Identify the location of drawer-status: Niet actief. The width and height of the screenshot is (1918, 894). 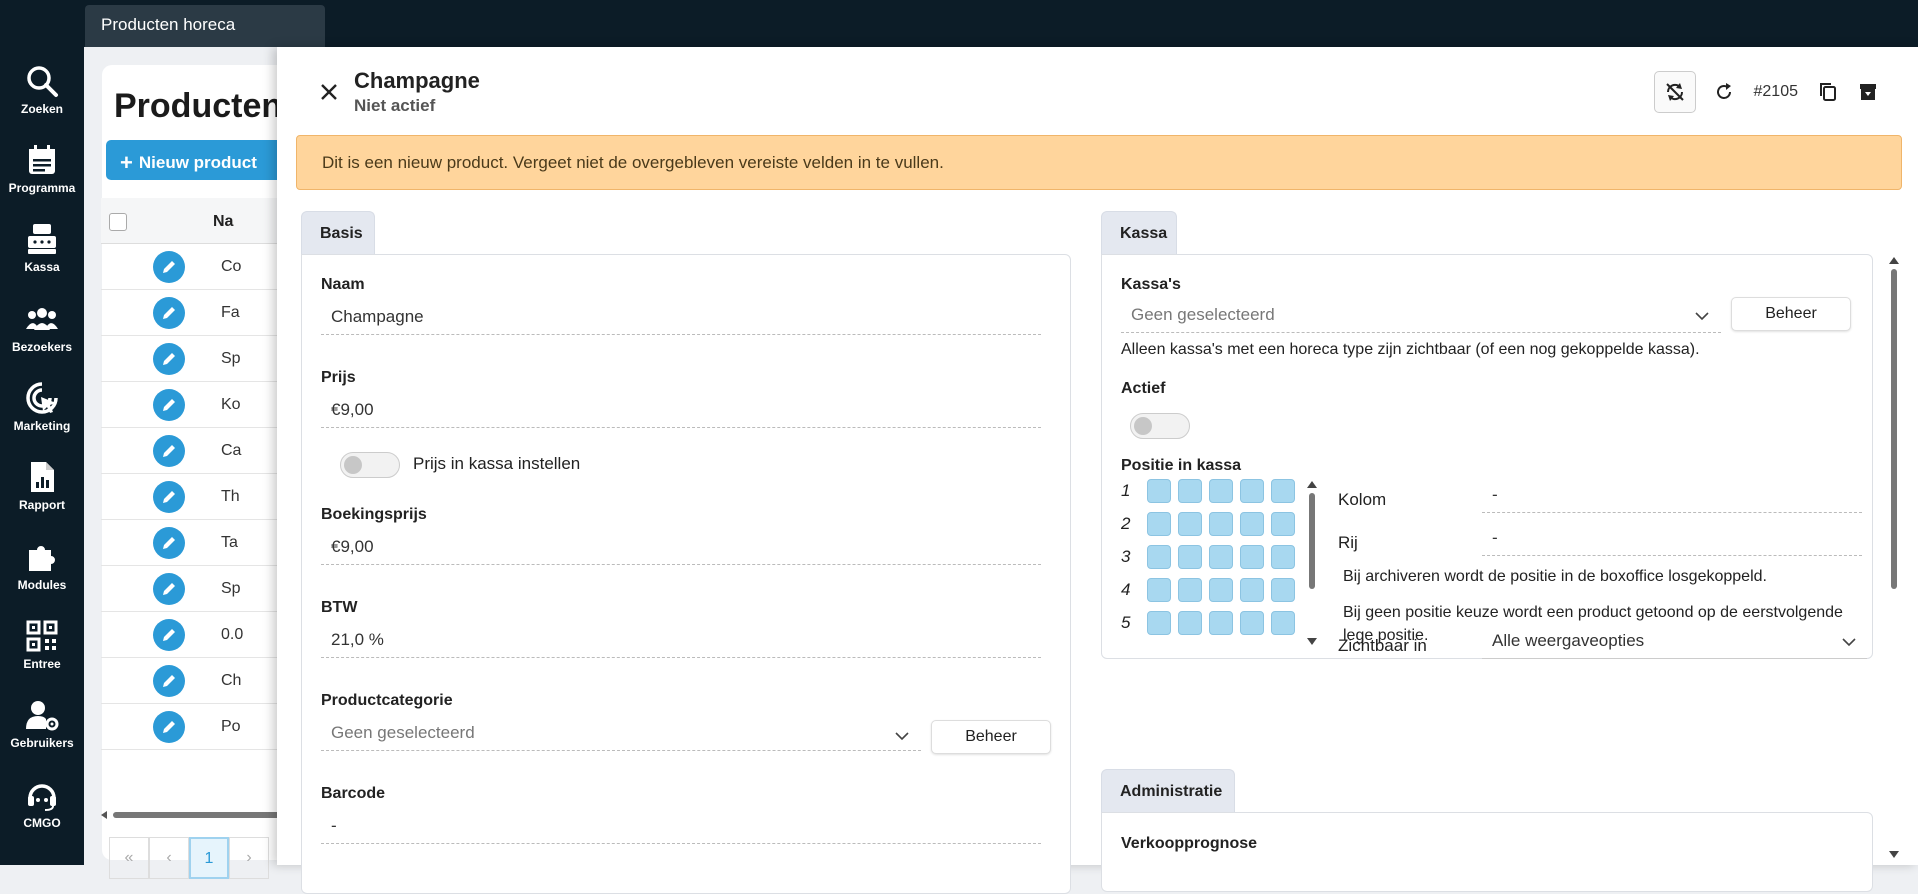
(395, 105).